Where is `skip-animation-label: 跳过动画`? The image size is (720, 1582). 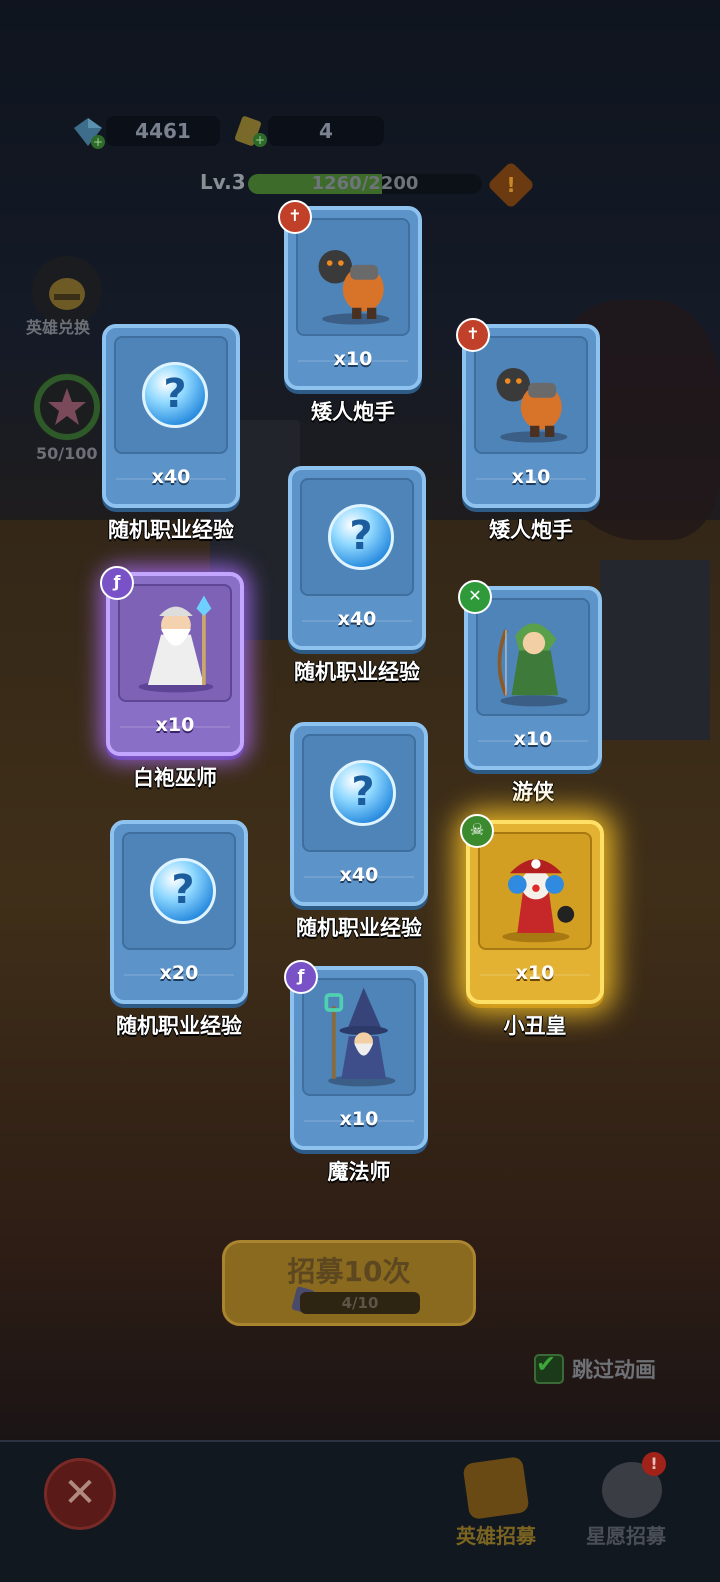
skip-animation-label: 跳过动画 is located at coordinates (614, 1369).